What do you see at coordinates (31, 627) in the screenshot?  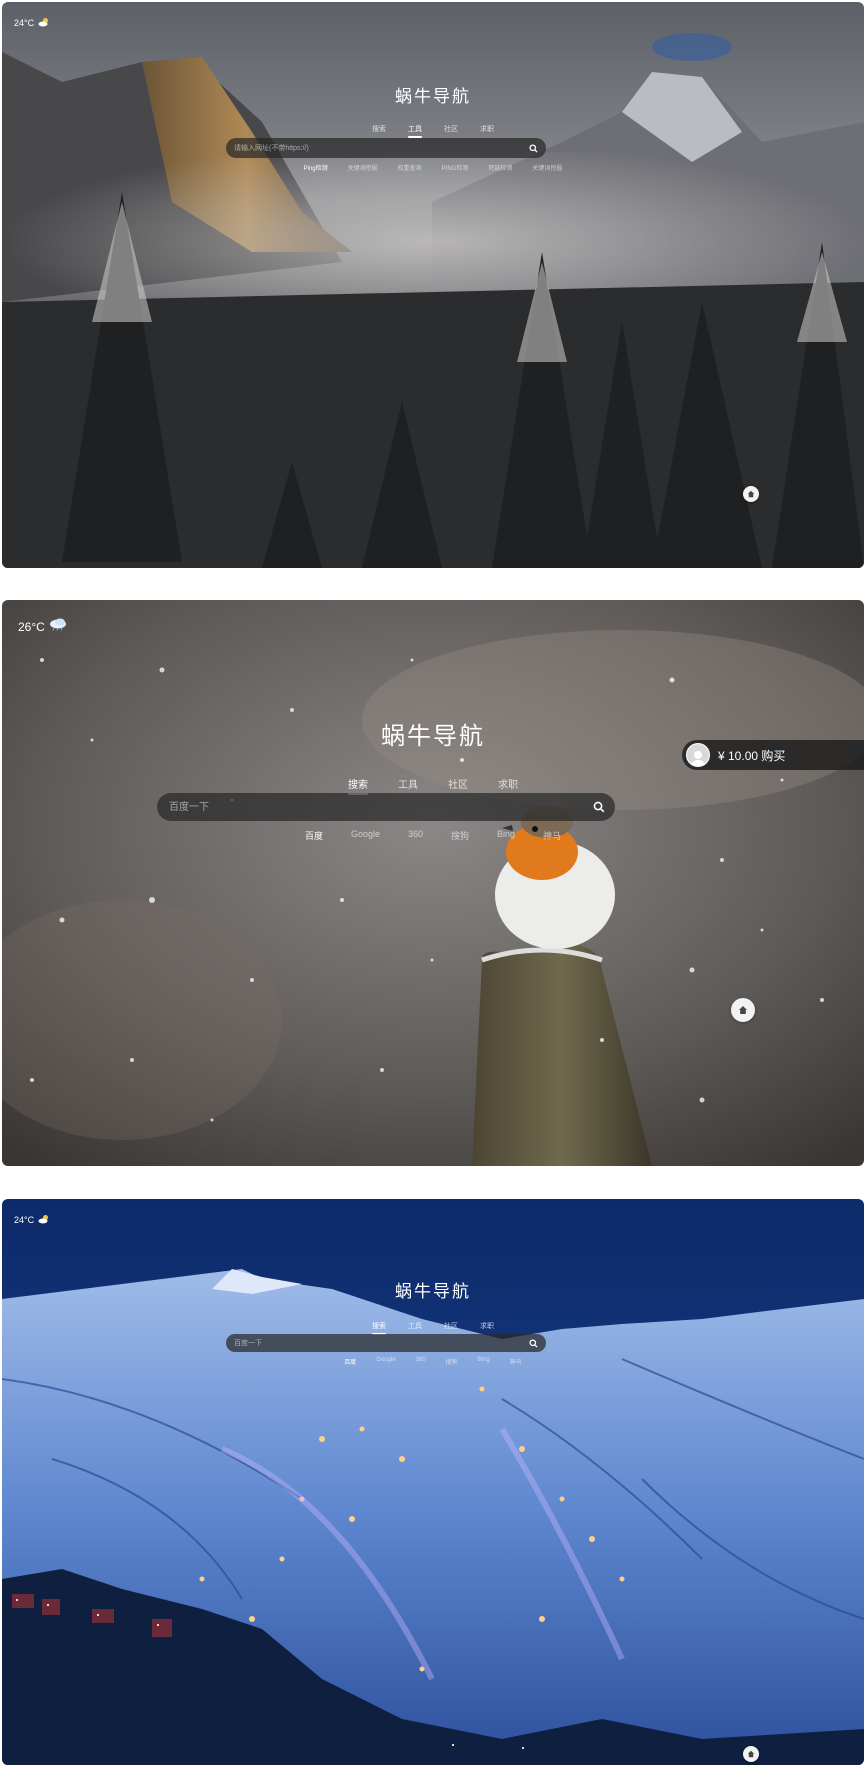 I see `temperature-label: 26°C` at bounding box center [31, 627].